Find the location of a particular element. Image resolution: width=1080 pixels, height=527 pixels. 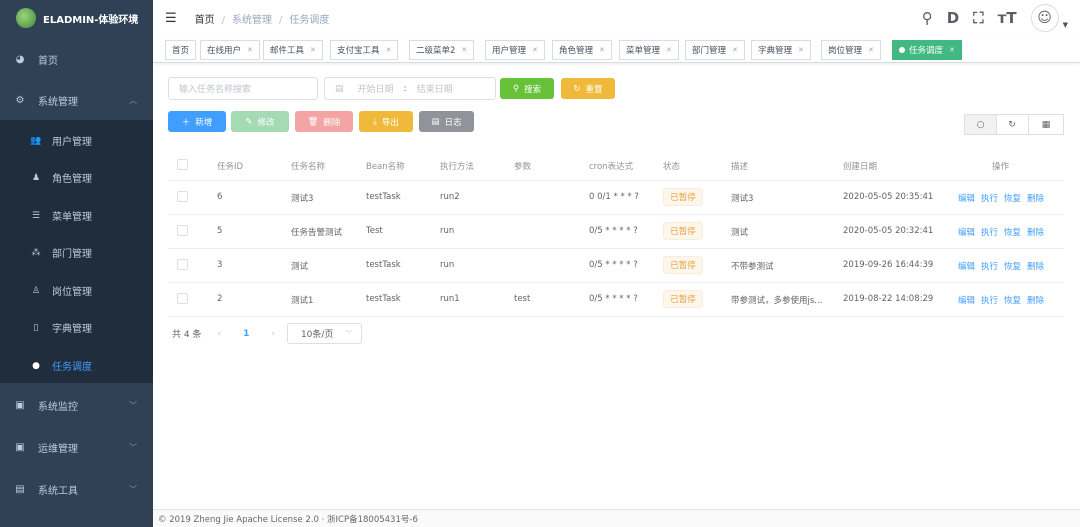

avatar: ☺ is located at coordinates (1044, 18).